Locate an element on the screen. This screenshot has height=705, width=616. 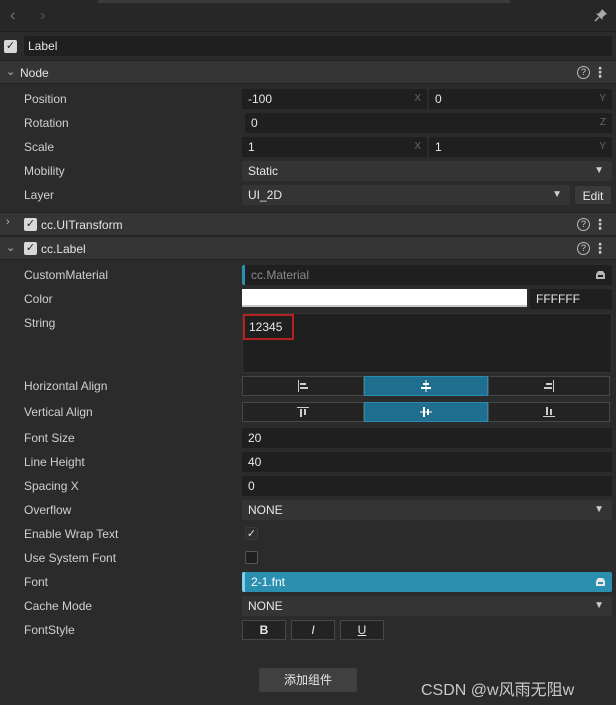
string-value: 12345 is located at coordinates (266, 327).